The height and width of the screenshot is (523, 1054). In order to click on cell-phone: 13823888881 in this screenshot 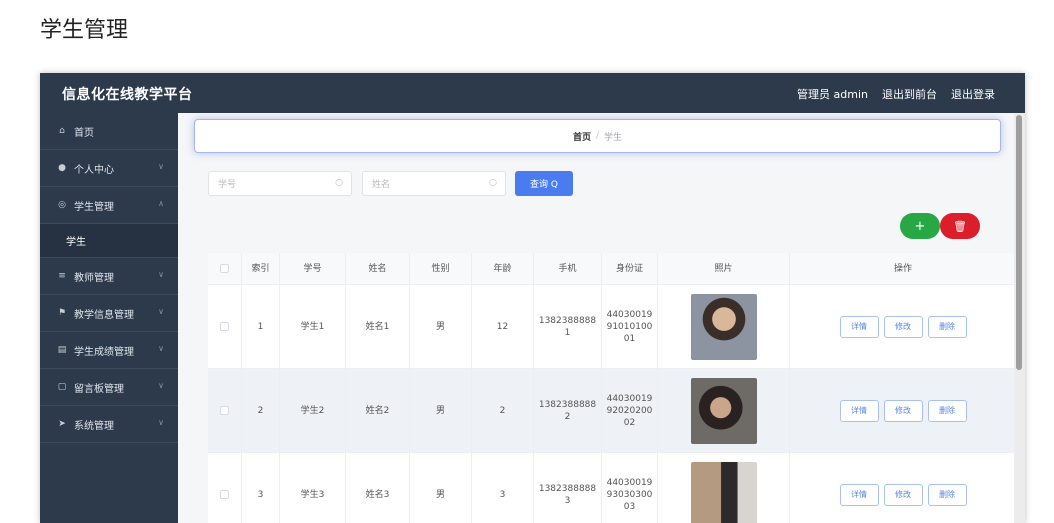, I will do `click(568, 326)`.